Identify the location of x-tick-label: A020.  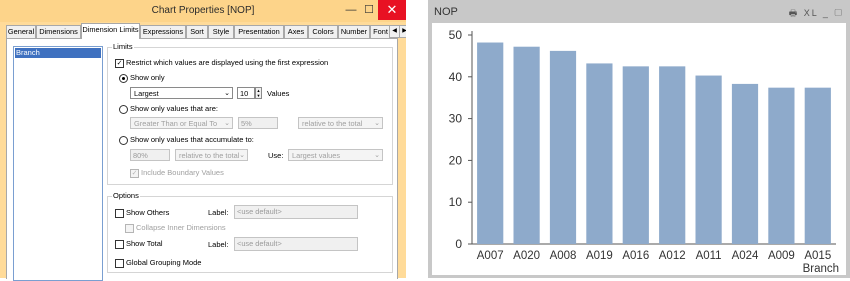
(526, 256).